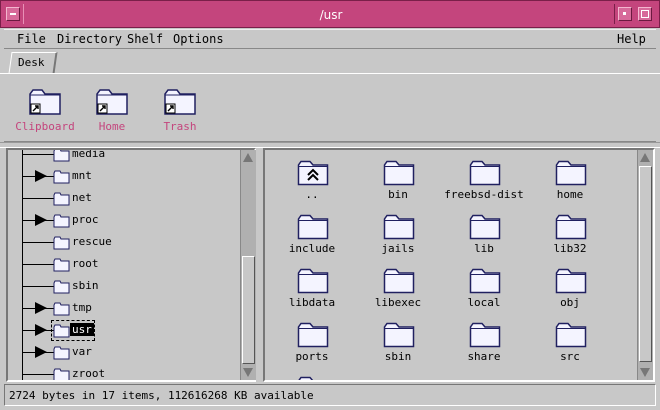 This screenshot has height=410, width=660. Describe the element at coordinates (124, 353) in the screenshot. I see `tree-item-var: var` at that location.